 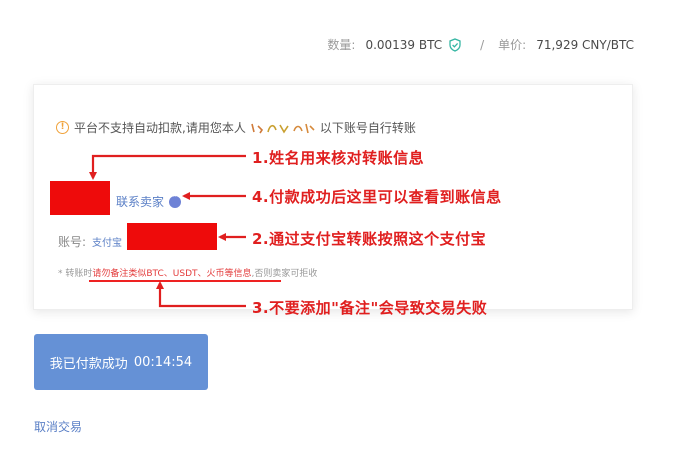 What do you see at coordinates (163, 362) in the screenshot?
I see `countdown-timer: 00:14:54` at bounding box center [163, 362].